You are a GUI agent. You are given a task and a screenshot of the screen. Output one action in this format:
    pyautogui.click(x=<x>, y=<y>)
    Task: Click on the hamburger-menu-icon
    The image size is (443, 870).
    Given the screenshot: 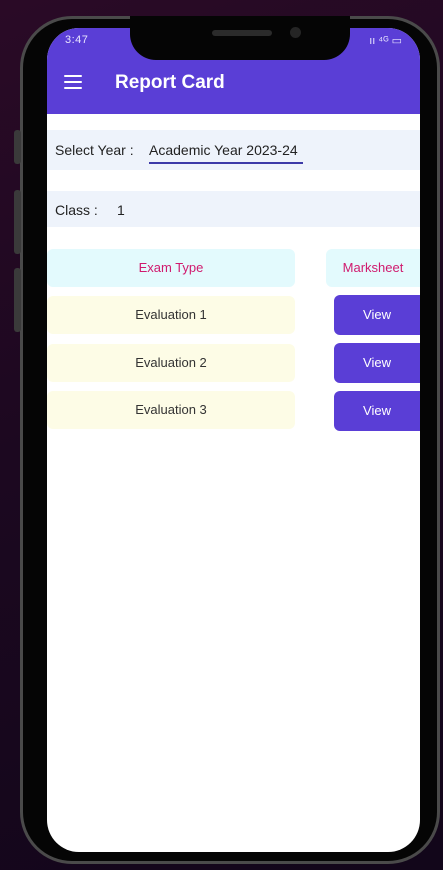 What is the action you would take?
    pyautogui.click(x=73, y=82)
    